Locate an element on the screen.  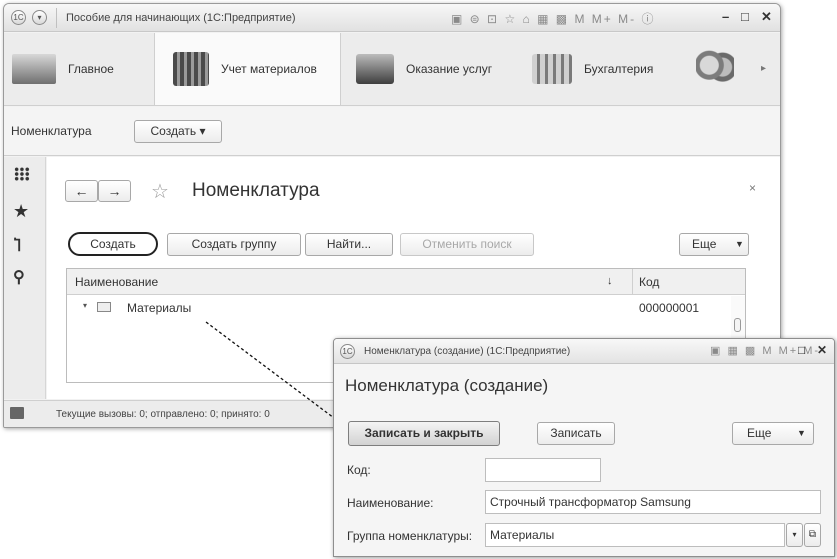
dialog-heading: Номенклатура (создание) is located at coordinates (447, 385).